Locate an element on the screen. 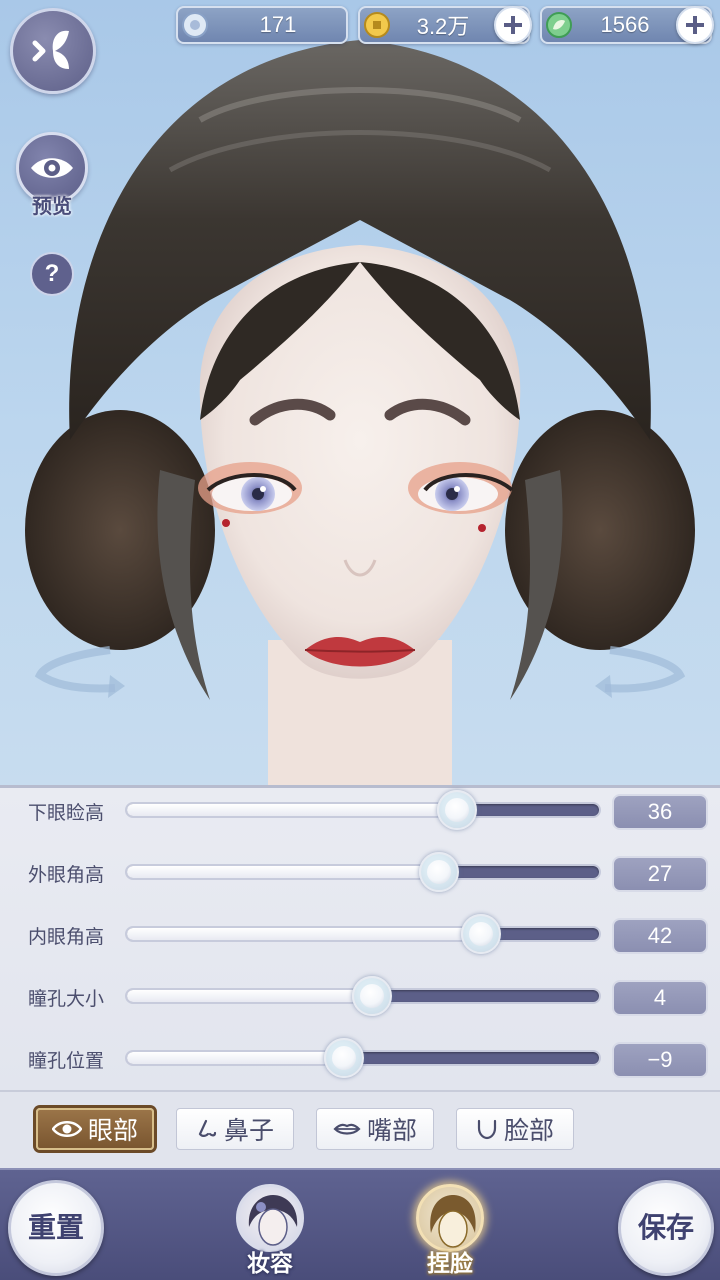 Image resolution: width=720 pixels, height=1280 pixels. slider-label: 下眼睑高 is located at coordinates (66, 813).